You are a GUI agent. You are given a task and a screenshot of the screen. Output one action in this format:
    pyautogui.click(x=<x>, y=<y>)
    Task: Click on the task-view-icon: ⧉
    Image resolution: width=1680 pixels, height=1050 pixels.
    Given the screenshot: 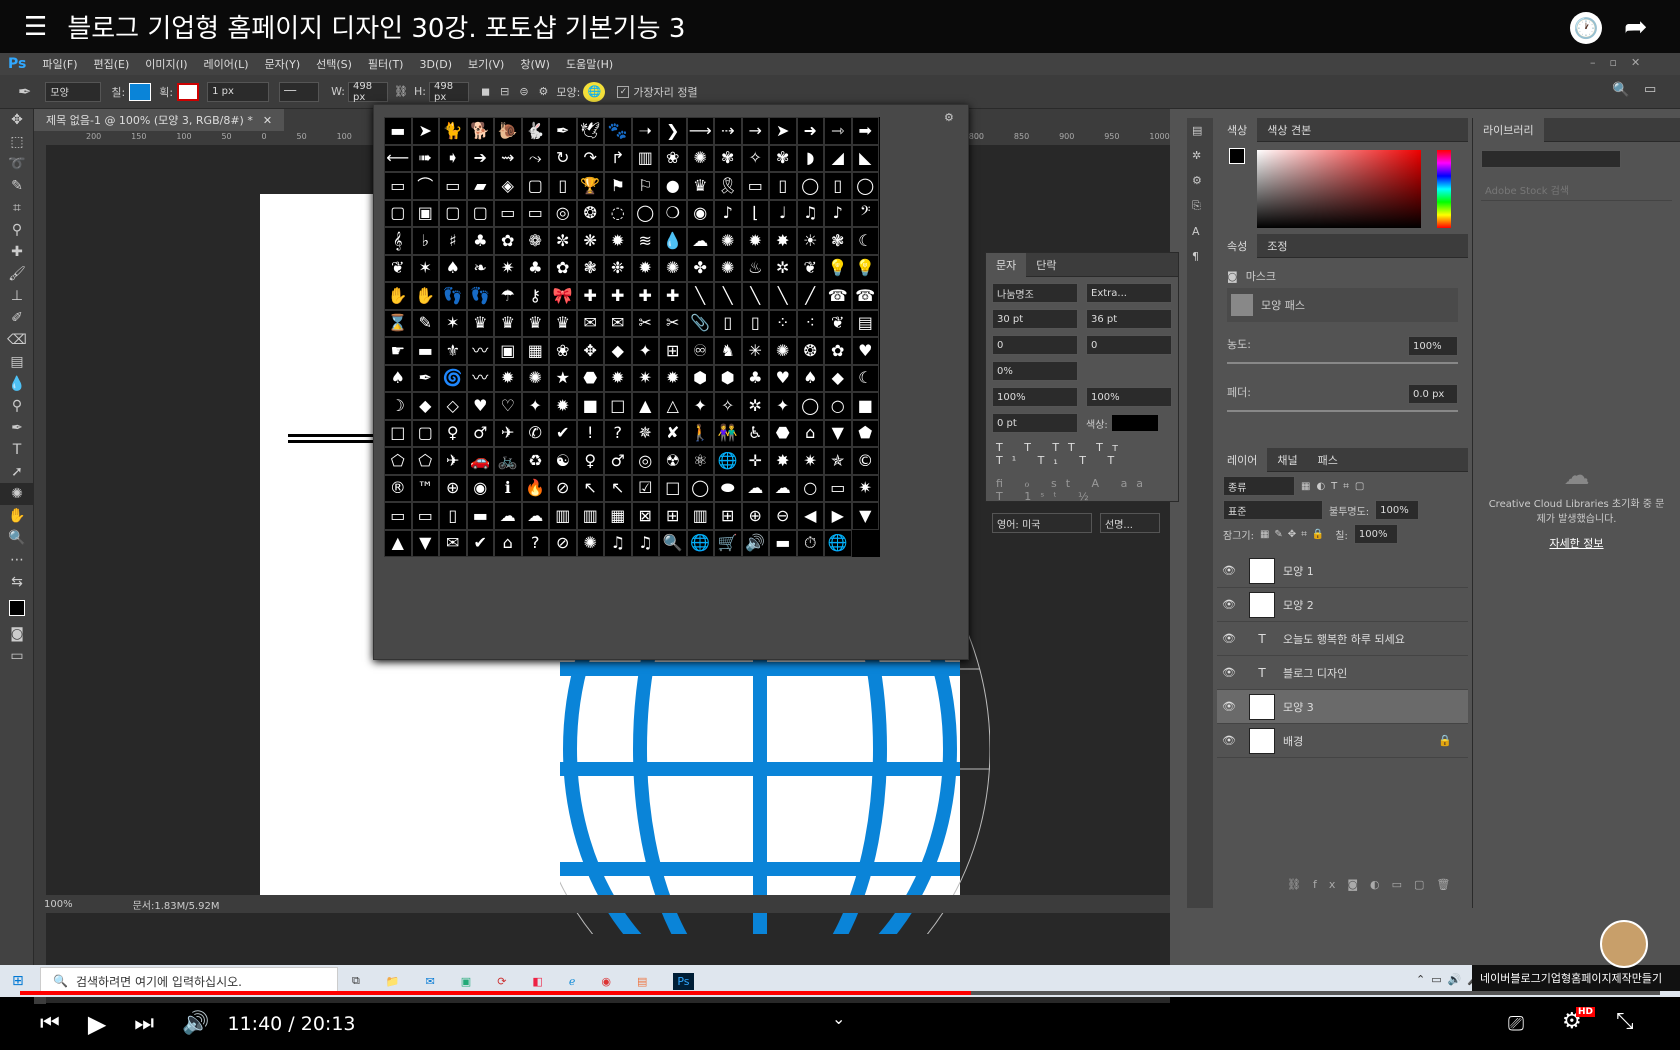 What is the action you would take?
    pyautogui.click(x=356, y=981)
    